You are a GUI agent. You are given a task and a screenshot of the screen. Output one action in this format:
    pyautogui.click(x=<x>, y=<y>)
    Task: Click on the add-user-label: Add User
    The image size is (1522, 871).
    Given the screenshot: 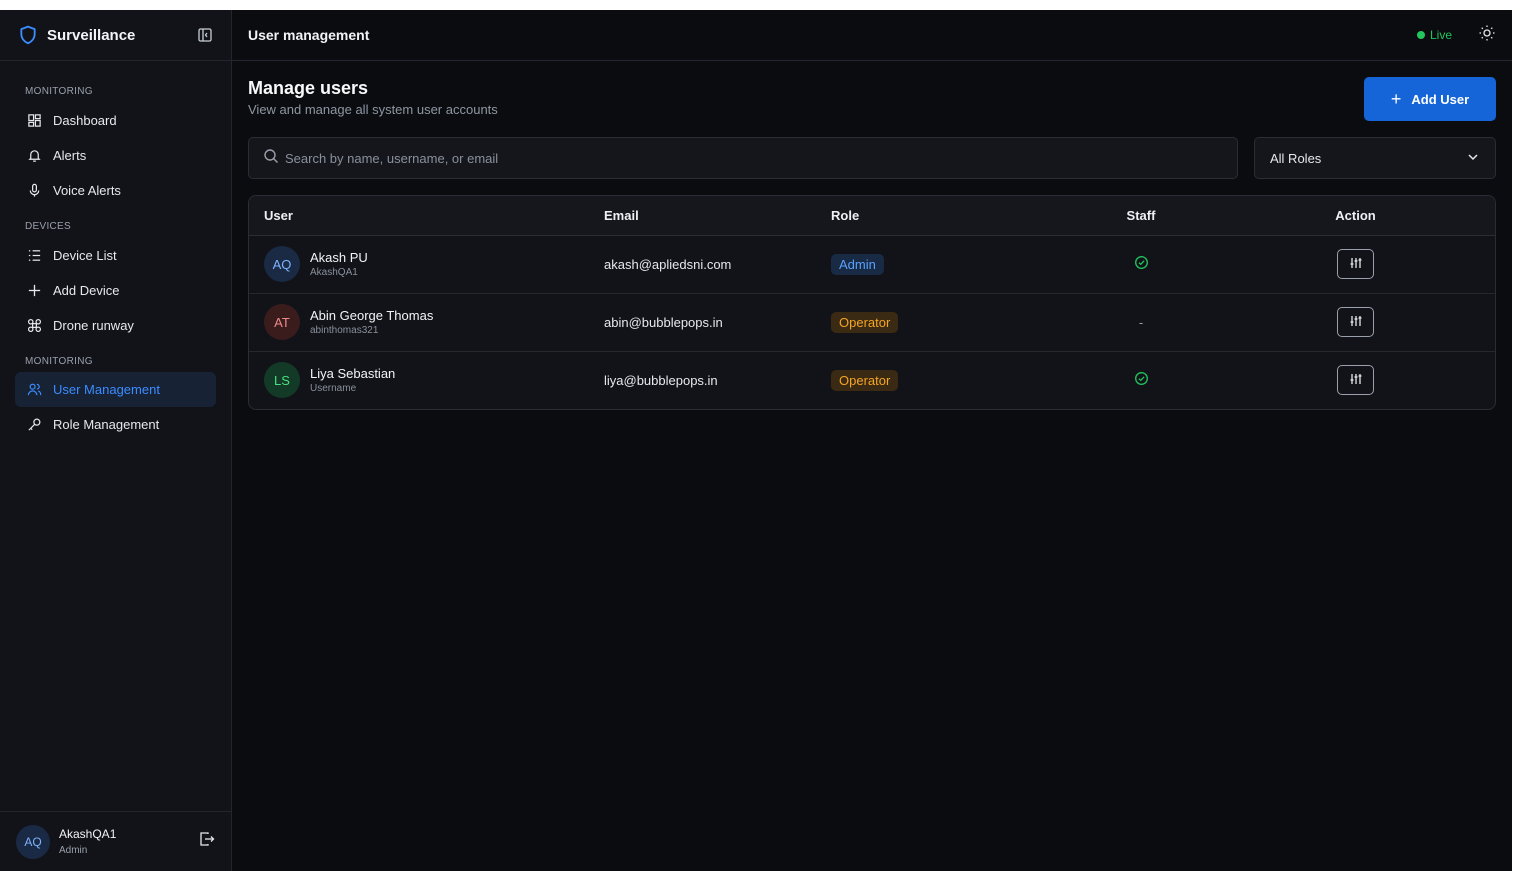 What is the action you would take?
    pyautogui.click(x=1440, y=99)
    